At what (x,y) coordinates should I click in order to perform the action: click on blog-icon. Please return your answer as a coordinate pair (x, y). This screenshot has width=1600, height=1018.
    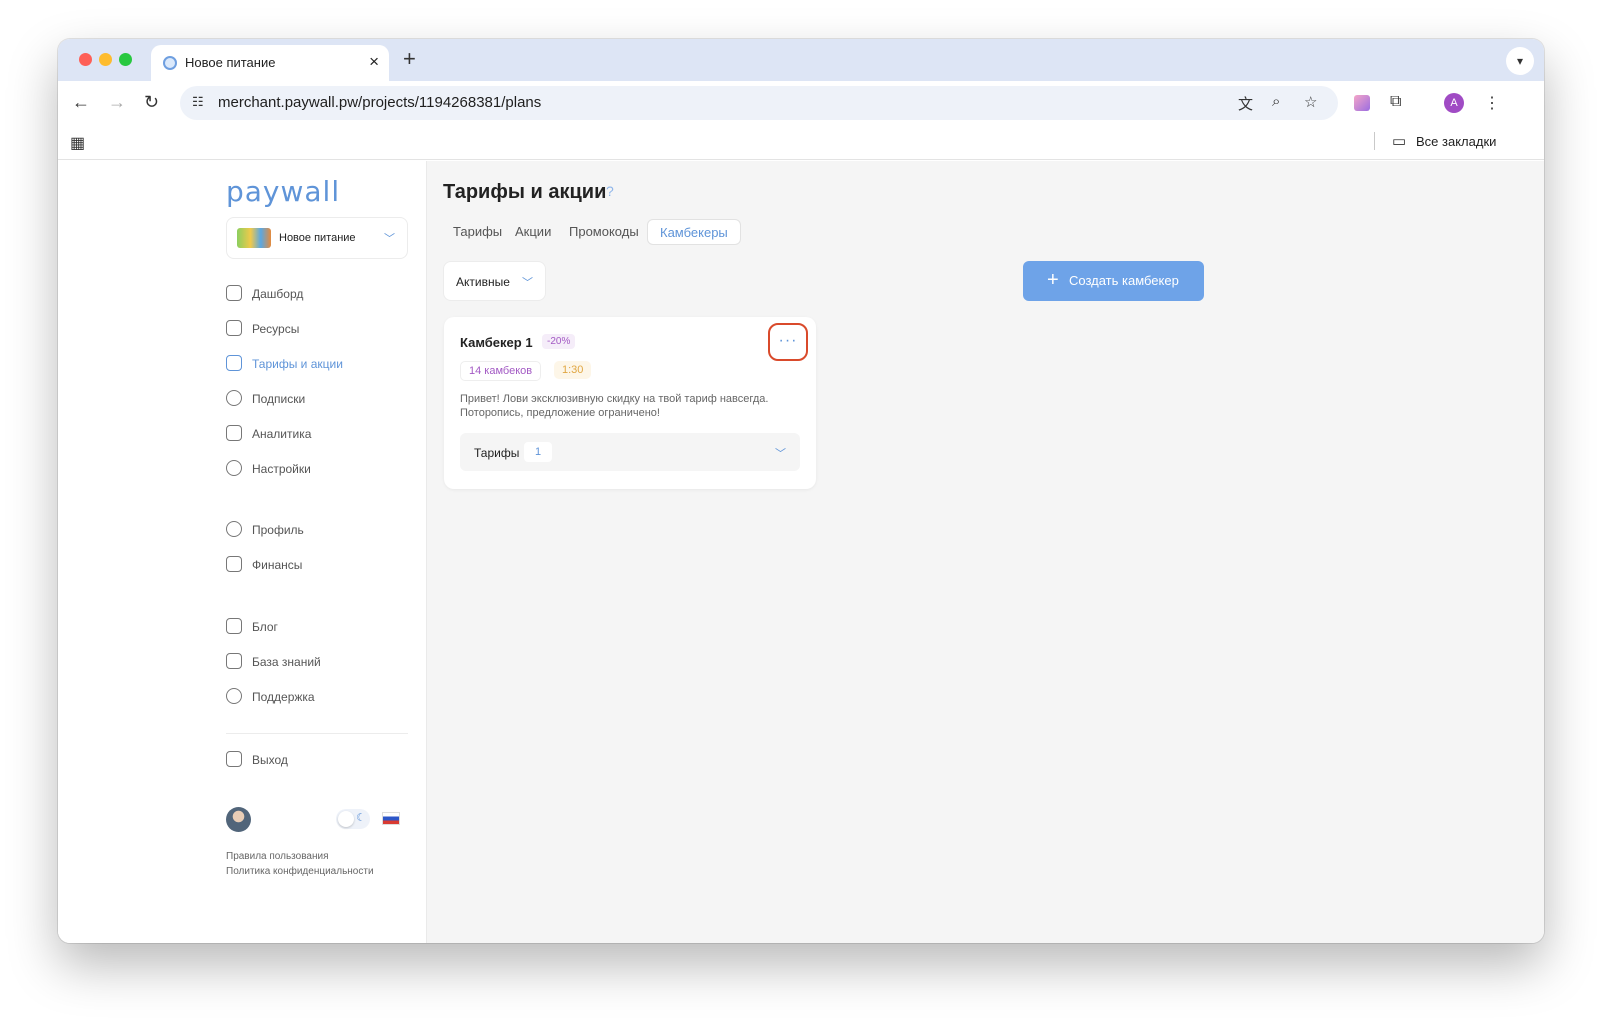
    Looking at the image, I should click on (234, 626).